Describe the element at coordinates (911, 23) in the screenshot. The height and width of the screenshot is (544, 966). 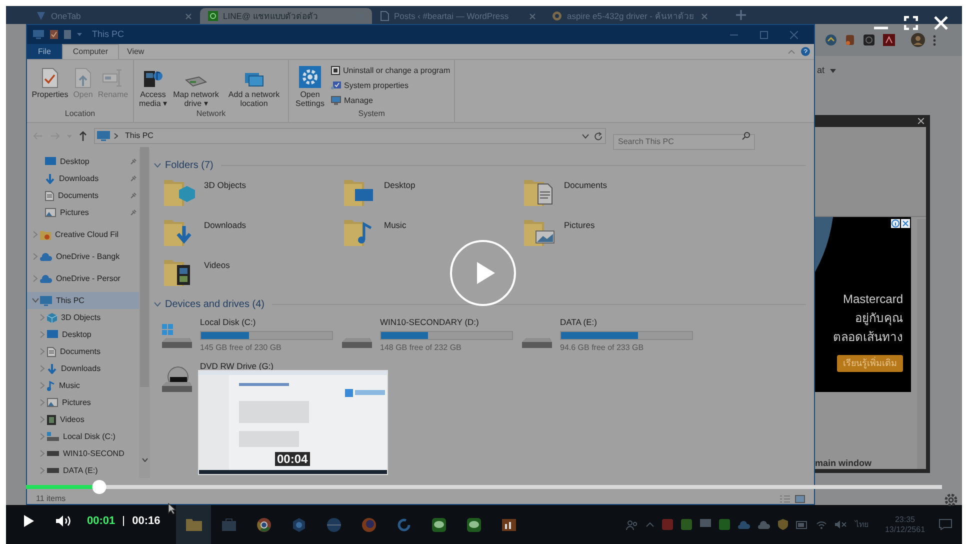
I see `fullscreen-icon` at that location.